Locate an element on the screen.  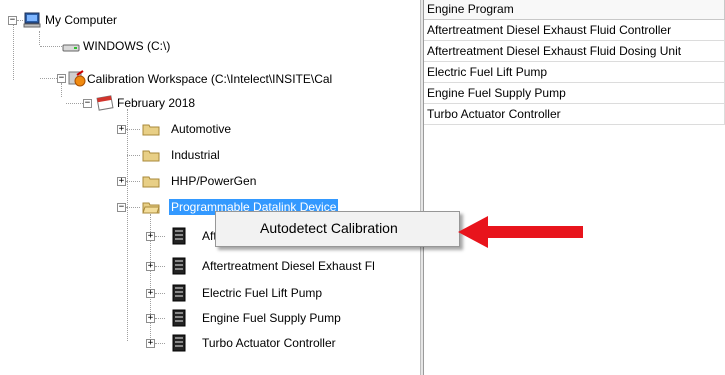
tree-item-turbo-actuator-controller: Turbo Actuator Controller is located at coordinates (269, 343).